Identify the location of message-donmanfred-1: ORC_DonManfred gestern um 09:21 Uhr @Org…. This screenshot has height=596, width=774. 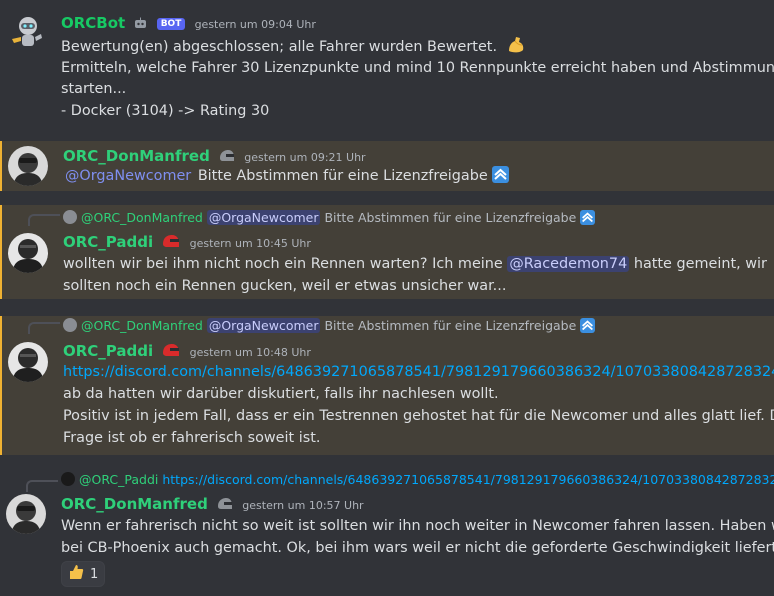
(387, 166).